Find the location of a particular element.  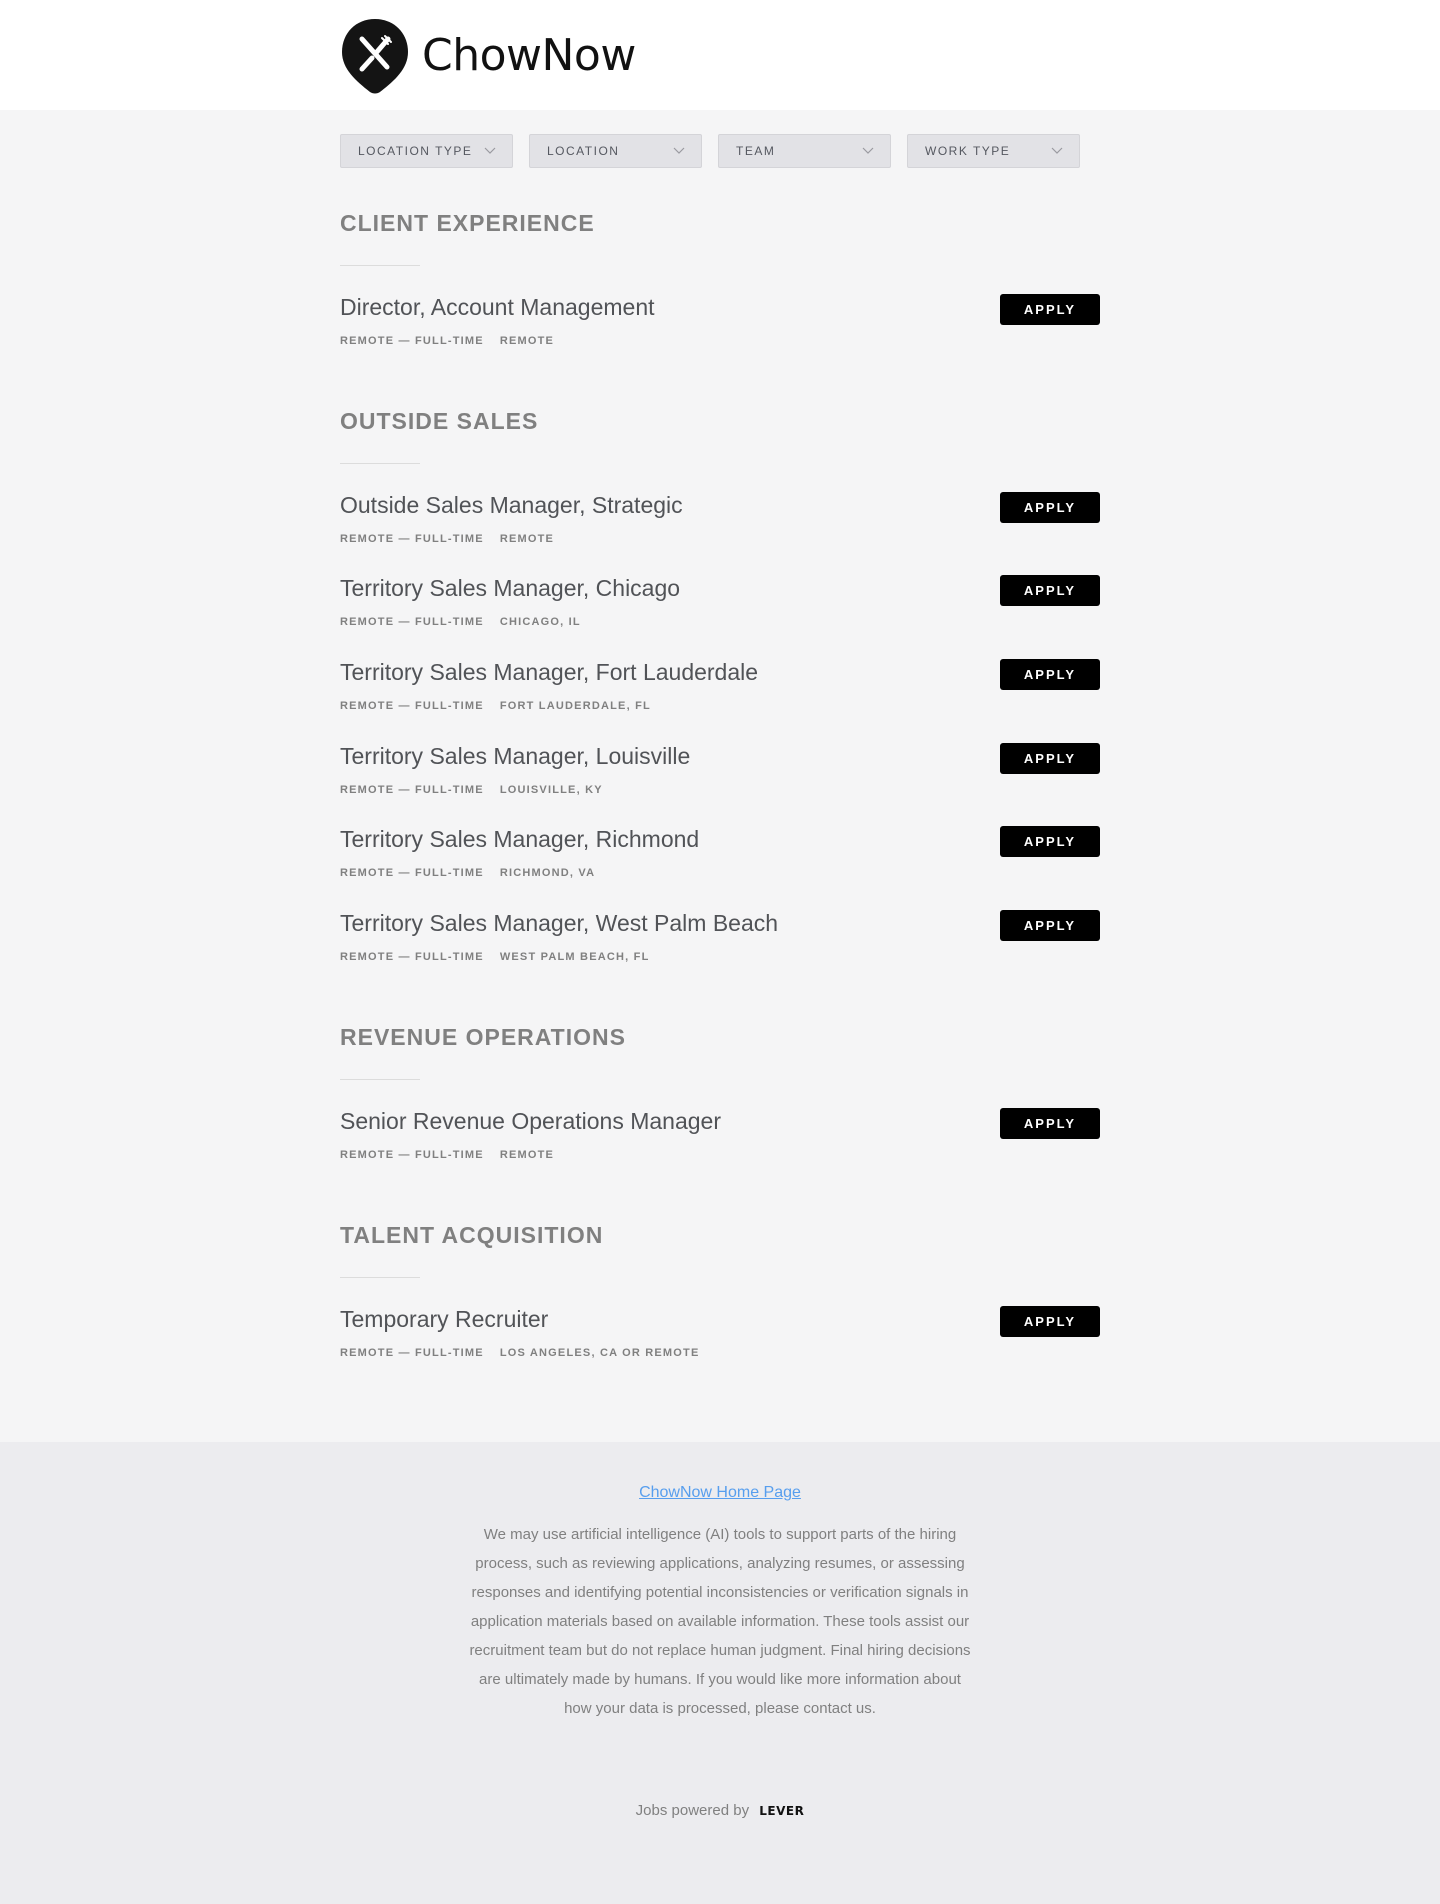

filter-location: LOCATION is located at coordinates (615, 151).